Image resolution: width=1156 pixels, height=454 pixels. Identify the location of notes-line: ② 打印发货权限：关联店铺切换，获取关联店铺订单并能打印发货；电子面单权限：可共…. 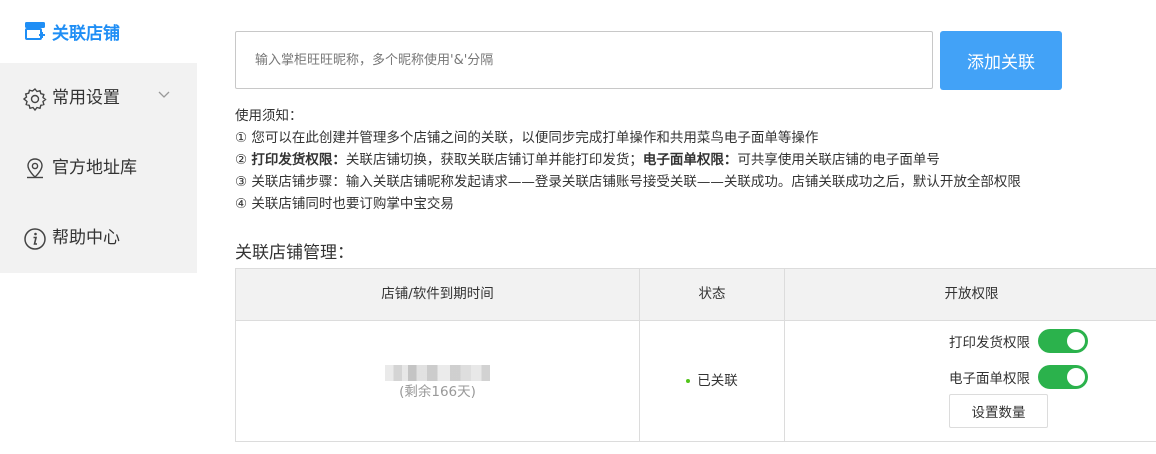
(628, 160).